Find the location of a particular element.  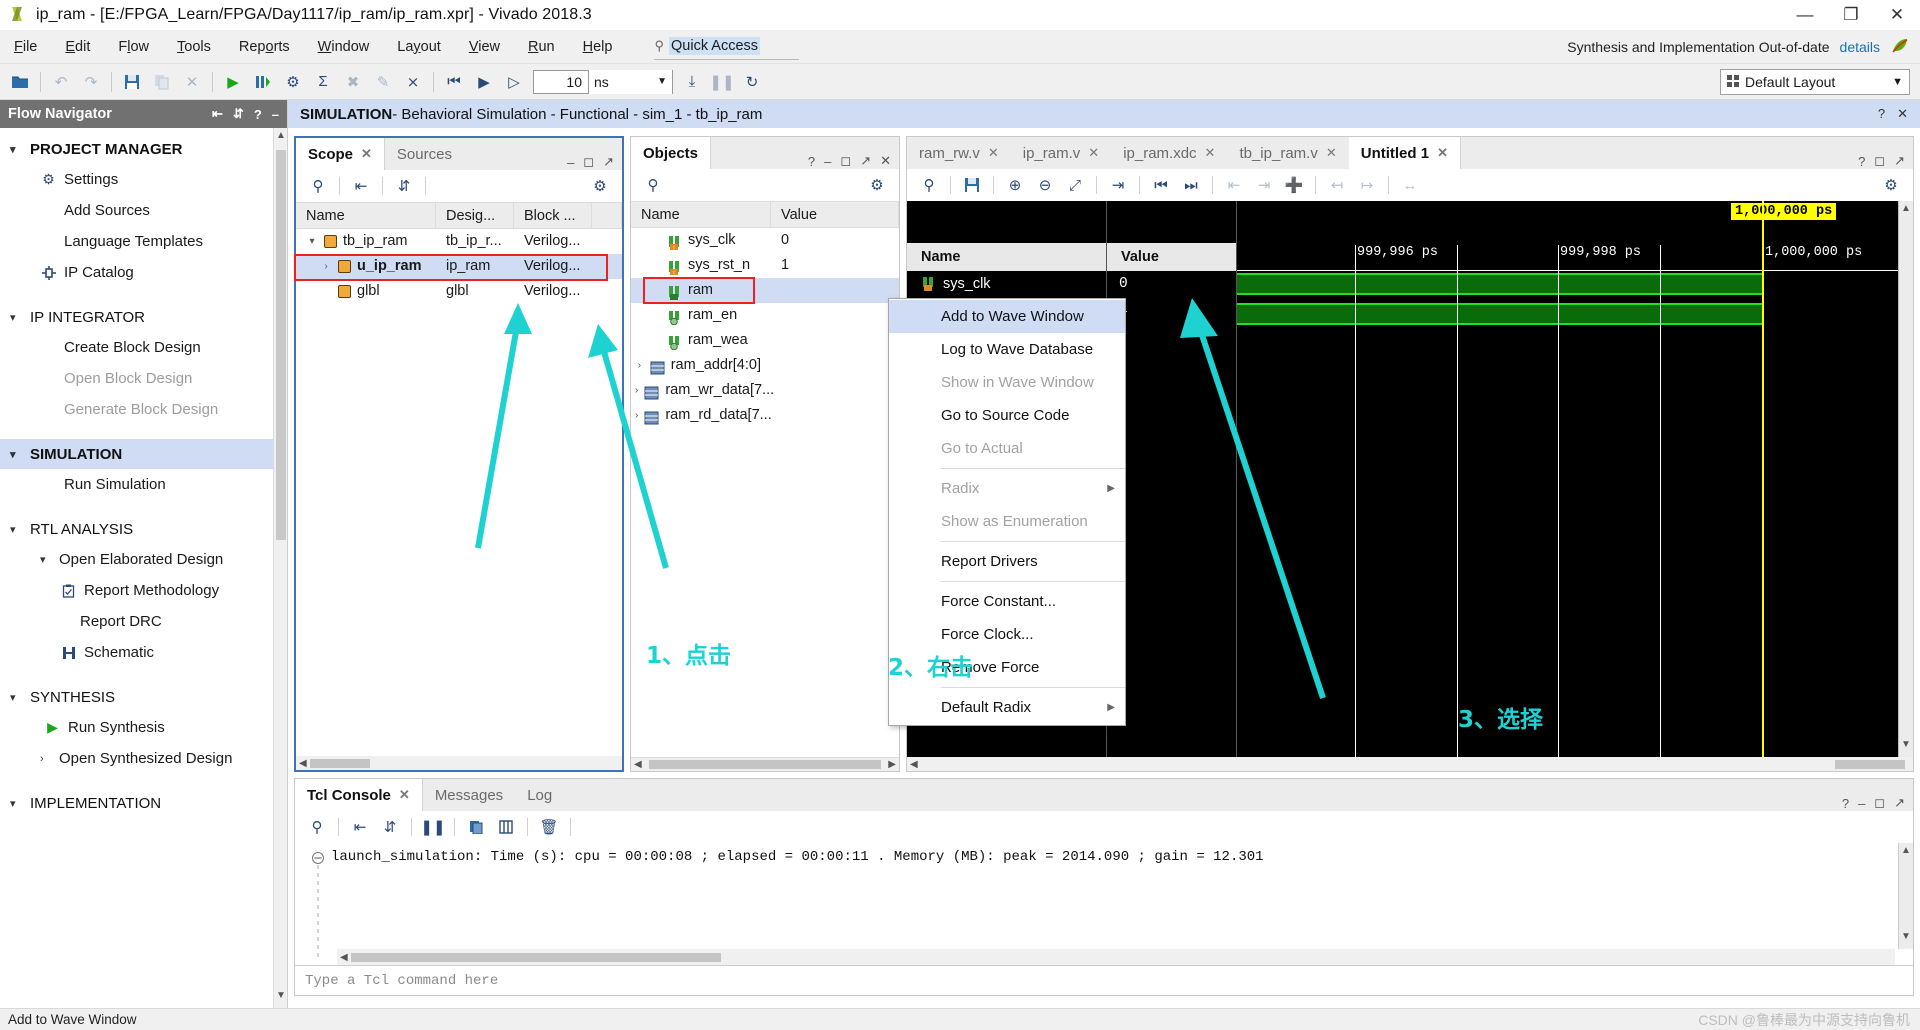

run-for-time-icon: ▷ is located at coordinates (514, 82).